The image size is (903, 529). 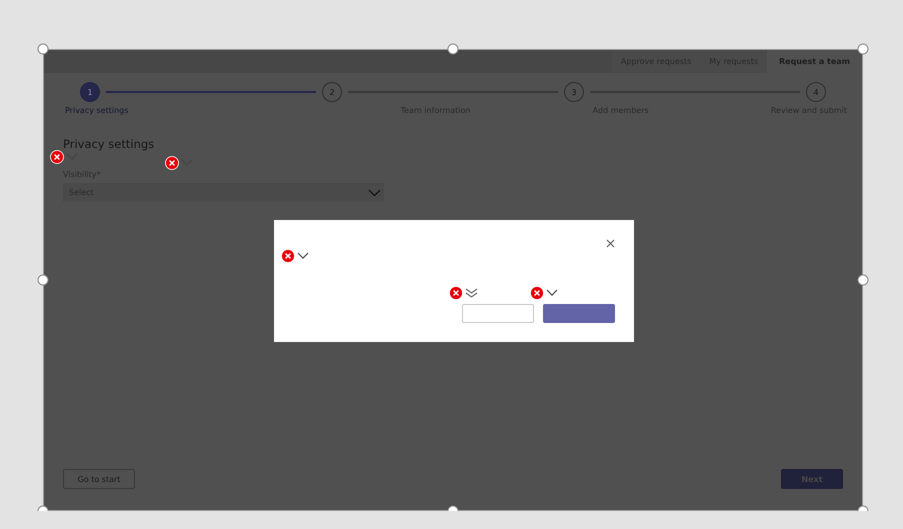 What do you see at coordinates (96, 110) in the screenshot?
I see `step-label: Privacy settings` at bounding box center [96, 110].